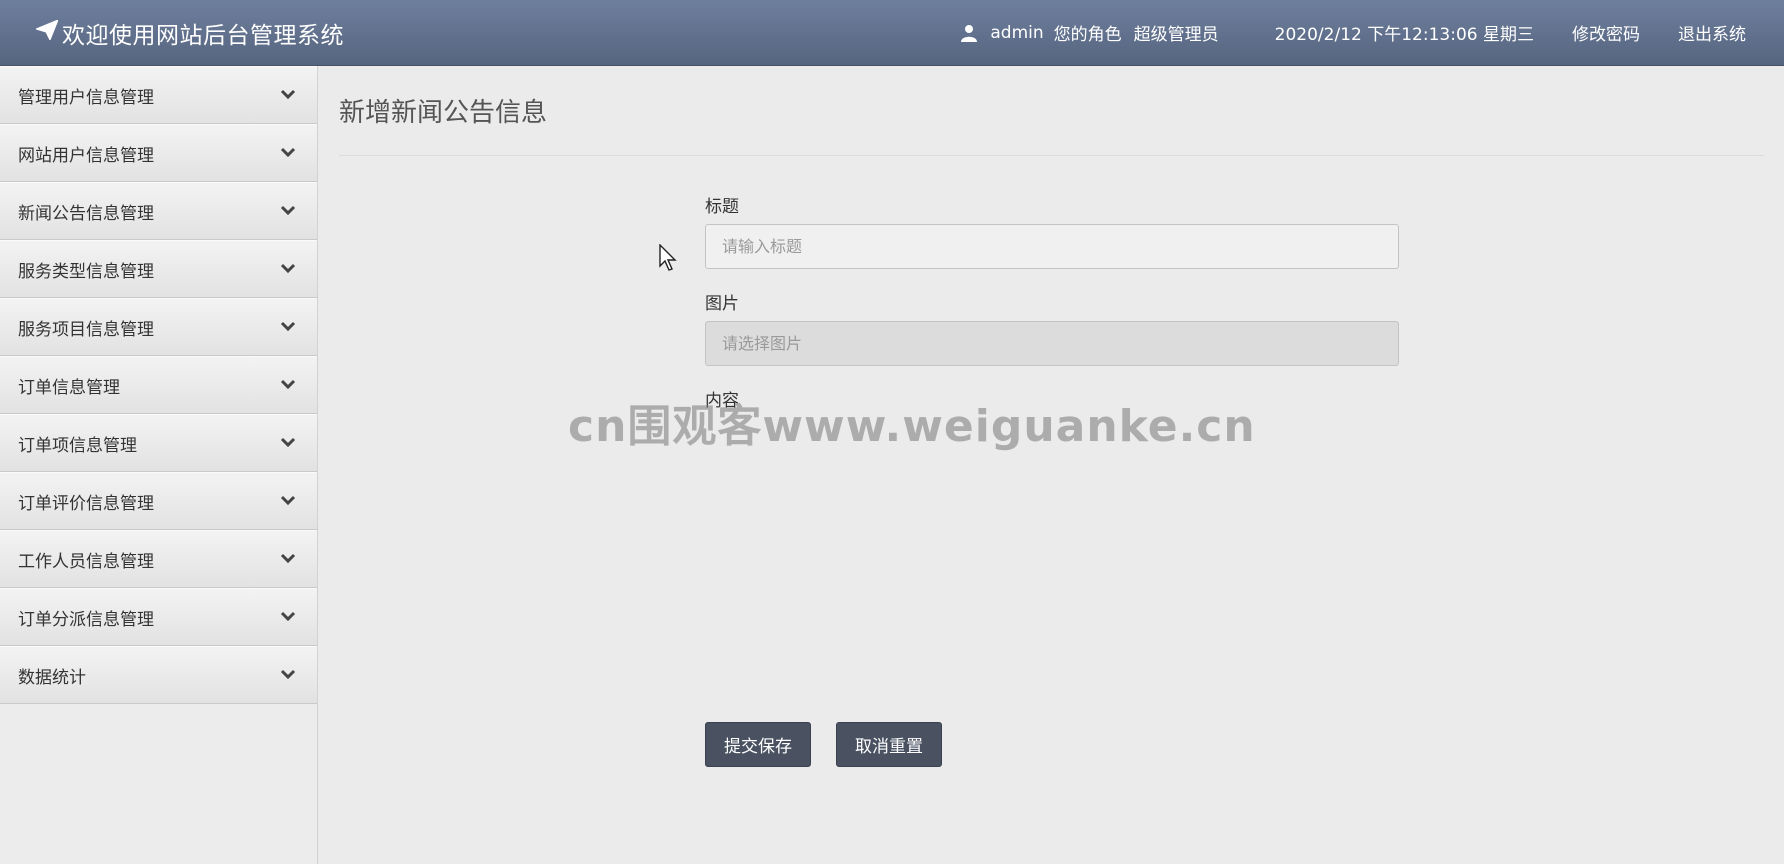  What do you see at coordinates (203, 35) in the screenshot?
I see `app-title: 欢迎使用网站后台管理系统` at bounding box center [203, 35].